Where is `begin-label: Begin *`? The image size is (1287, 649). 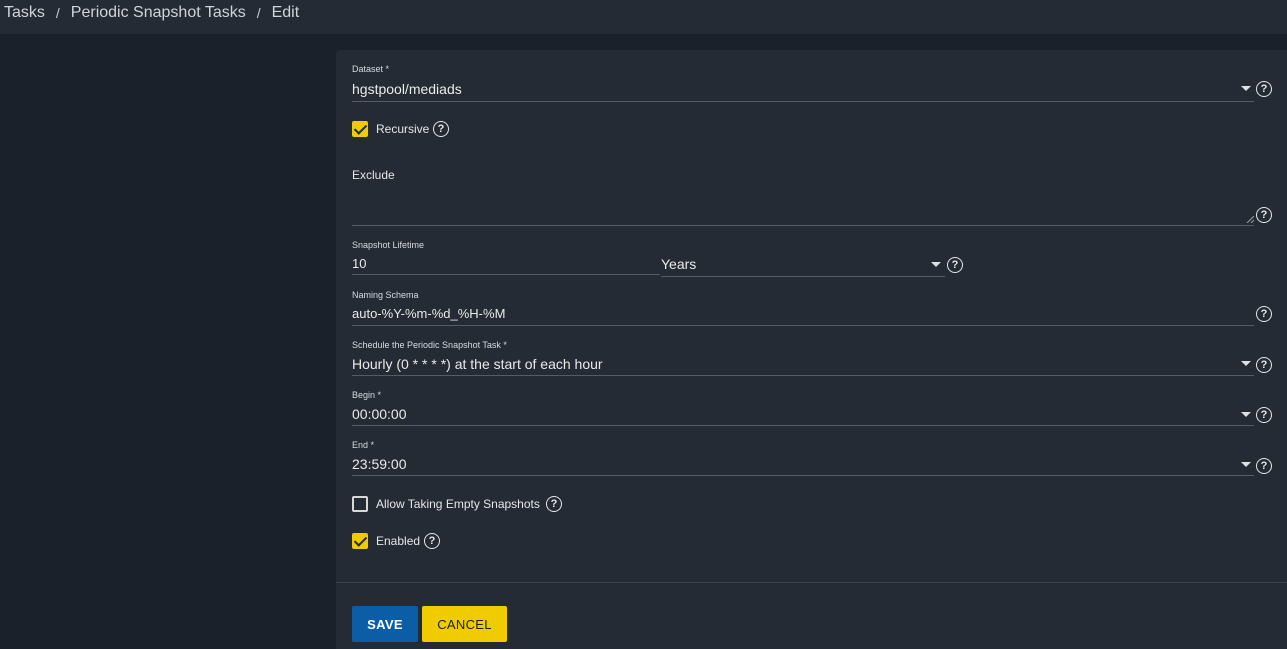 begin-label: Begin * is located at coordinates (367, 395).